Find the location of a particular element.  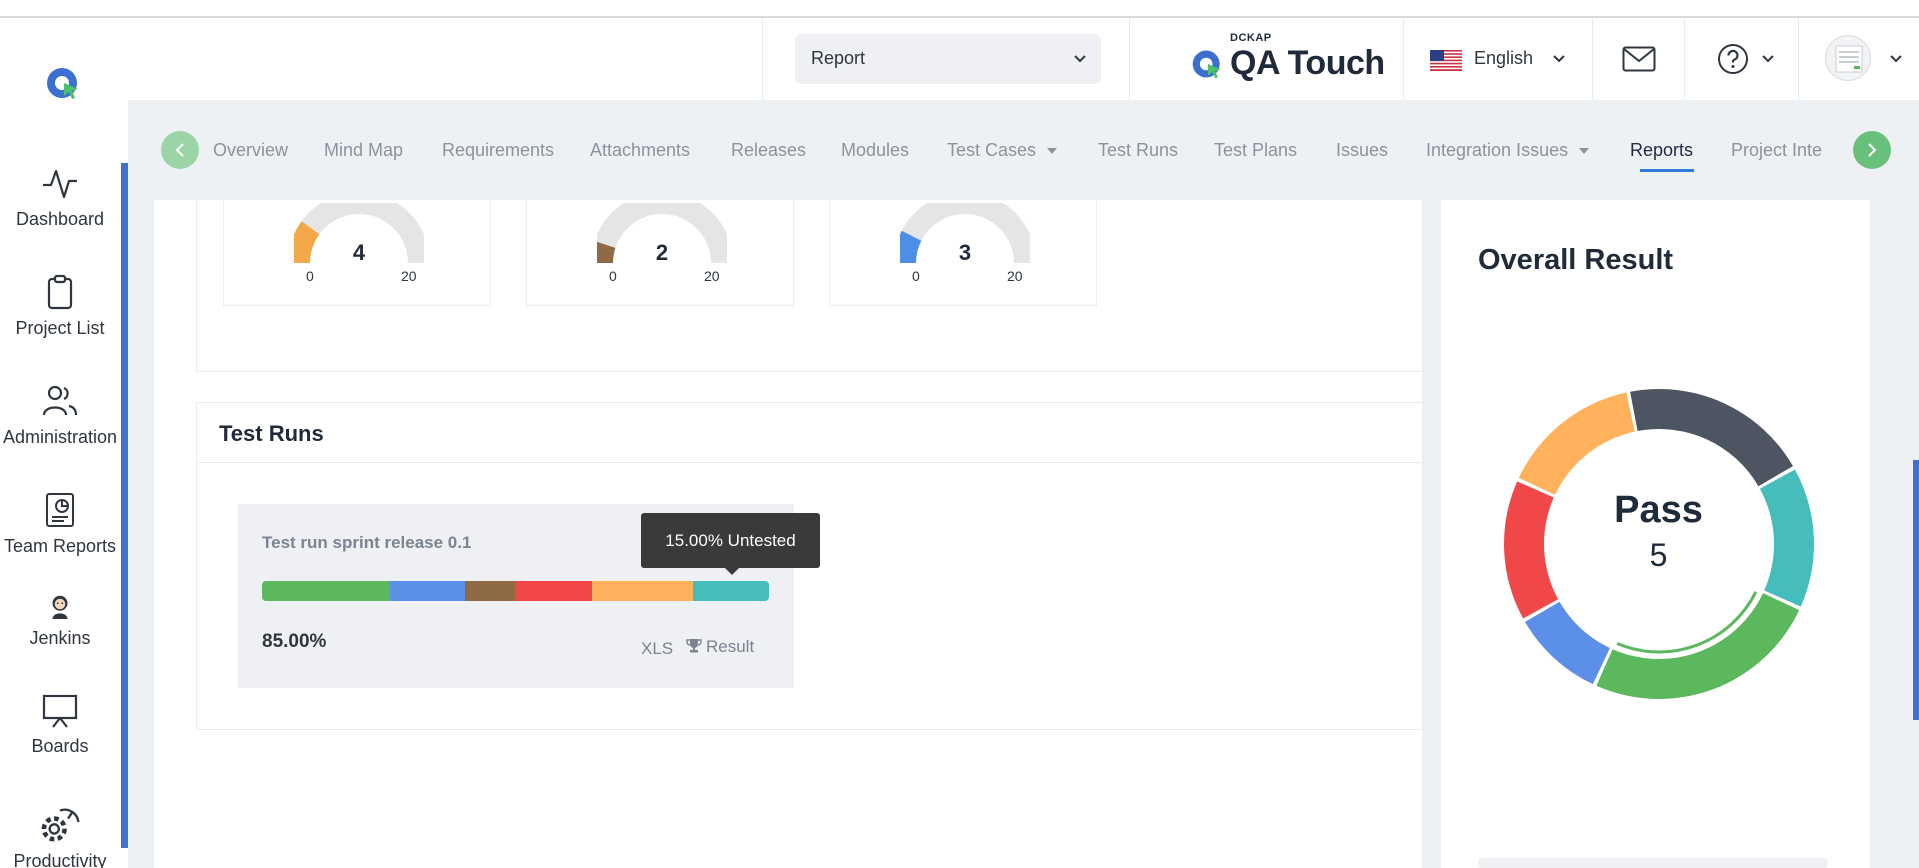

donut-center-label: Pass is located at coordinates (1658, 510).